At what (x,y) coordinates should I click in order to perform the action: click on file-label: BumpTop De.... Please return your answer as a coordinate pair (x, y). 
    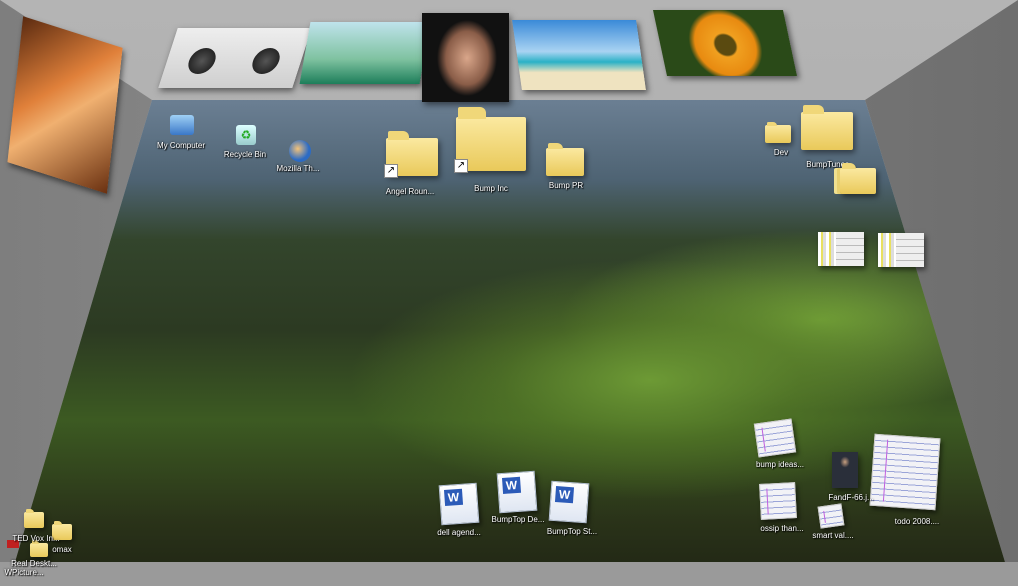
    Looking at the image, I should click on (518, 519).